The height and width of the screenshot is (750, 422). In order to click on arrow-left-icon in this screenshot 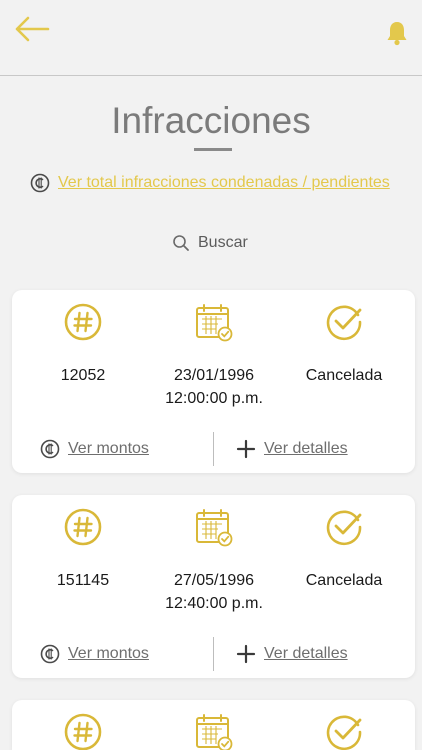, I will do `click(32, 29)`.